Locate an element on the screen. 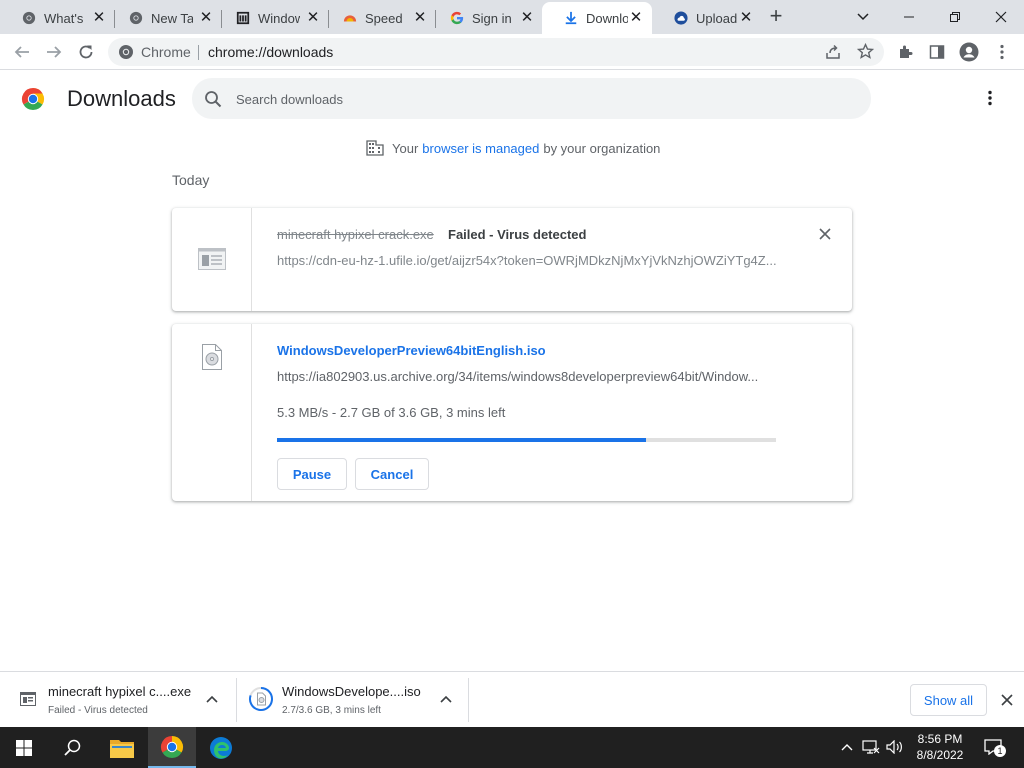 Image resolution: width=1024 pixels, height=768 pixels. notification-count: 1 is located at coordinates (1000, 751).